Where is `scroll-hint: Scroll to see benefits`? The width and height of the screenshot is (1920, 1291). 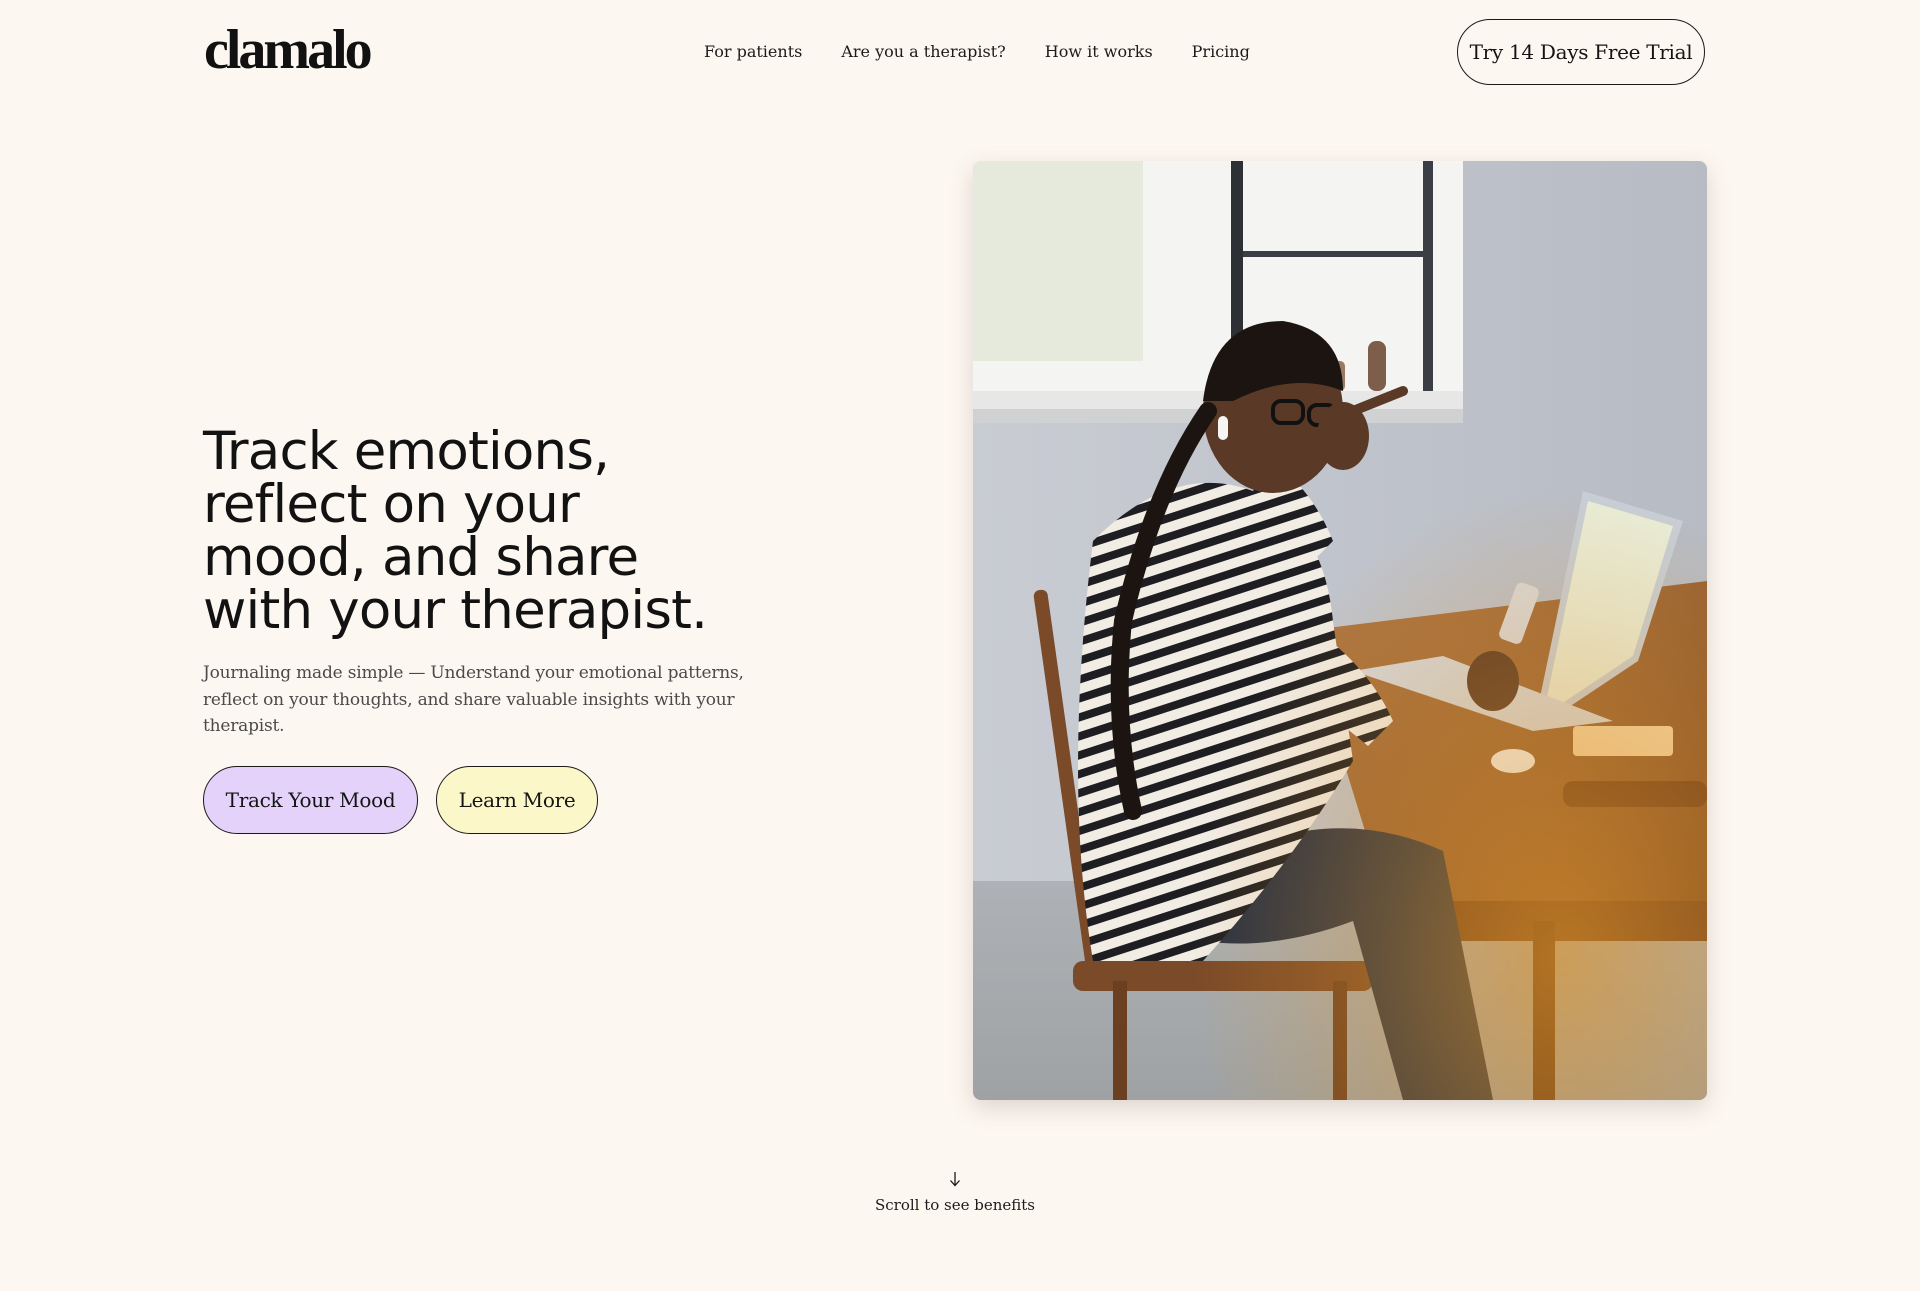
scroll-hint: Scroll to see benefits is located at coordinates (955, 1193).